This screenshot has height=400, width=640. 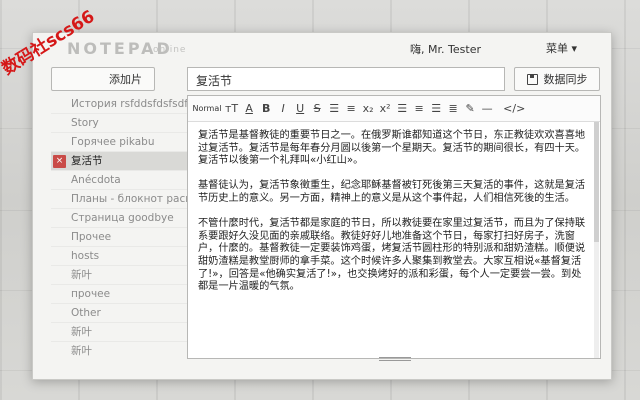 What do you see at coordinates (266, 109) in the screenshot?
I see `bold-icon: B` at bounding box center [266, 109].